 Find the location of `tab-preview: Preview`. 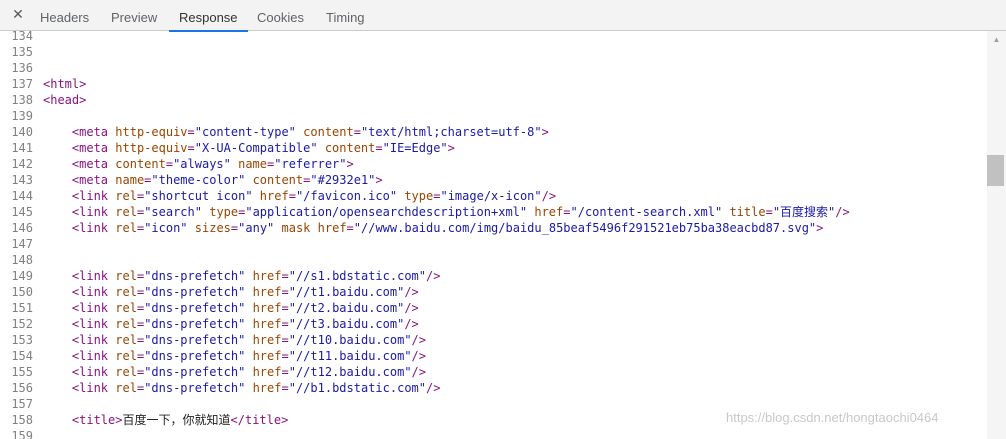

tab-preview: Preview is located at coordinates (134, 15).